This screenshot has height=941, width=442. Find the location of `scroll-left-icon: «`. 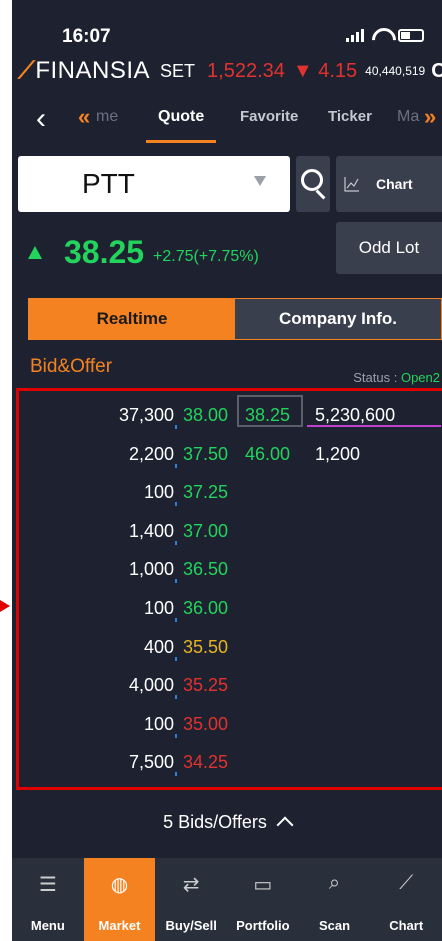

scroll-left-icon: « is located at coordinates (84, 117).